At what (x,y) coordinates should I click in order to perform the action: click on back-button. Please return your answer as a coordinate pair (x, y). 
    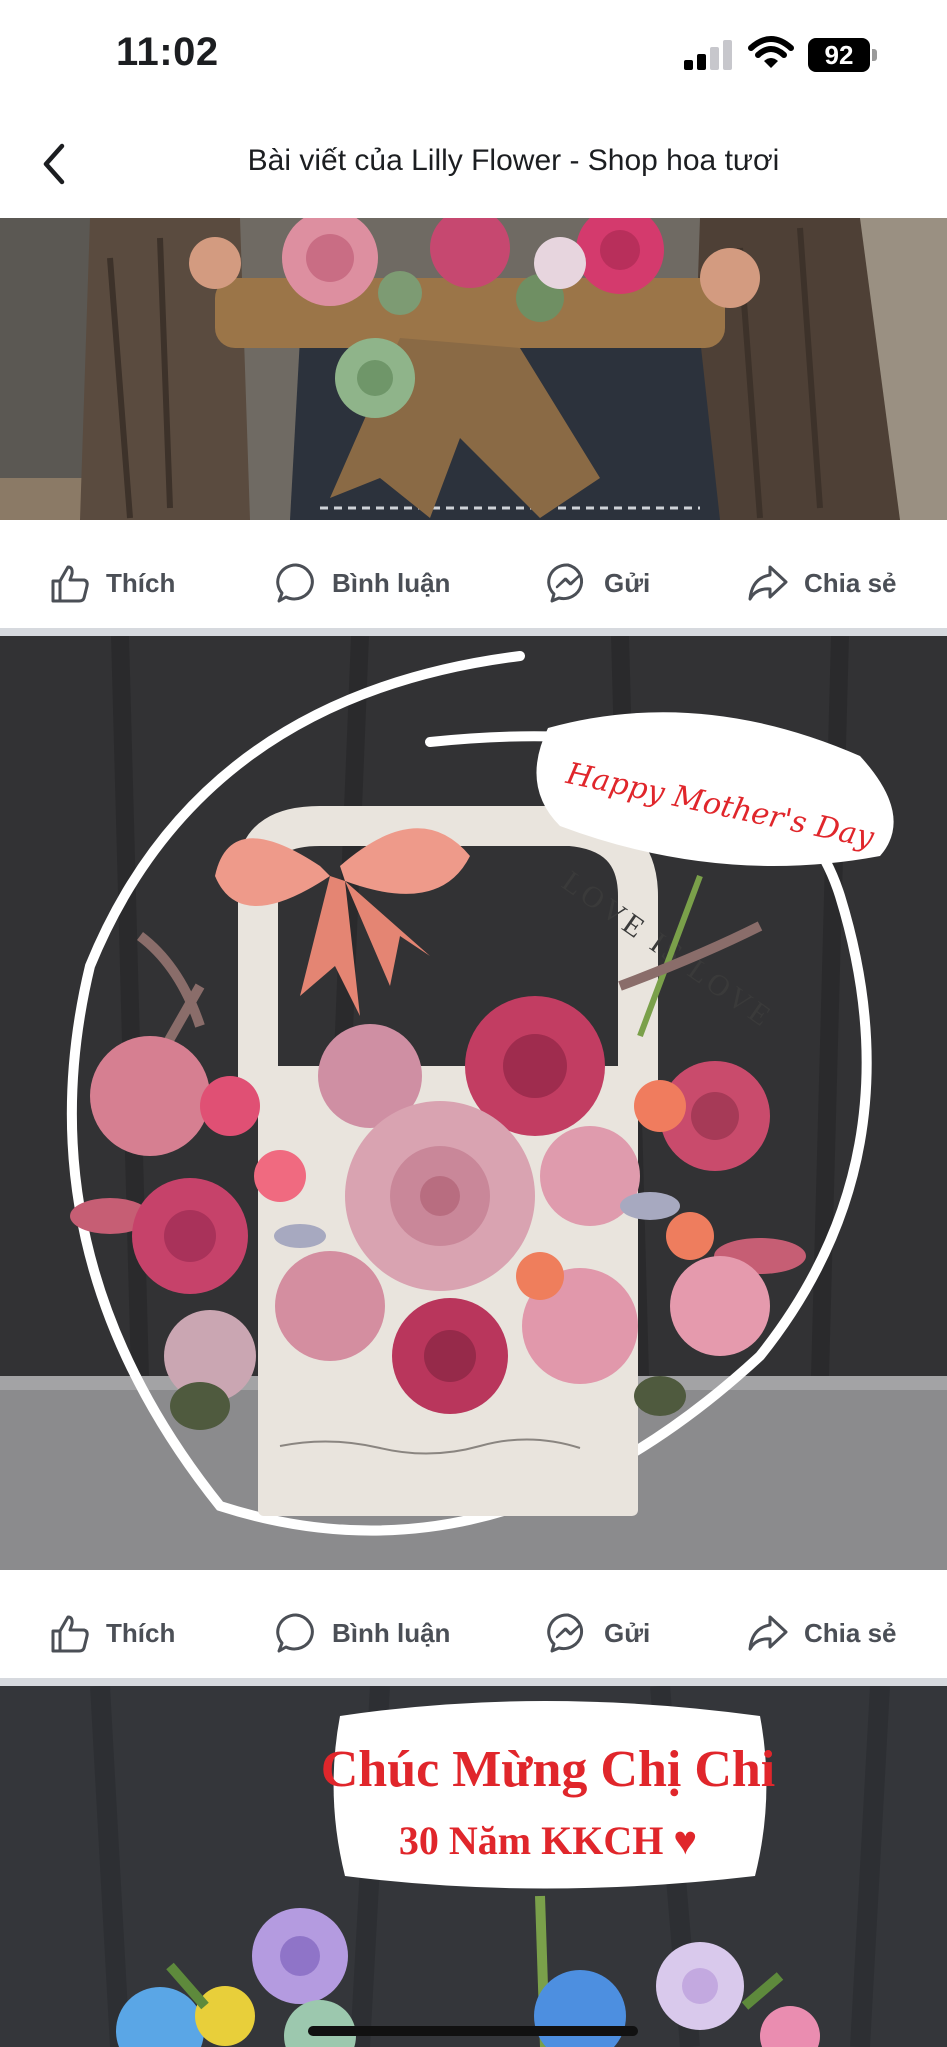
    Looking at the image, I should click on (55, 164).